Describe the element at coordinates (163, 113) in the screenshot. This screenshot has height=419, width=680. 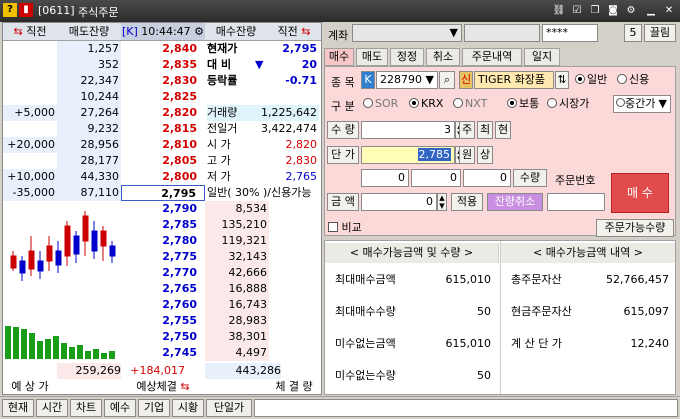
I see `ask-price: 2,820` at that location.